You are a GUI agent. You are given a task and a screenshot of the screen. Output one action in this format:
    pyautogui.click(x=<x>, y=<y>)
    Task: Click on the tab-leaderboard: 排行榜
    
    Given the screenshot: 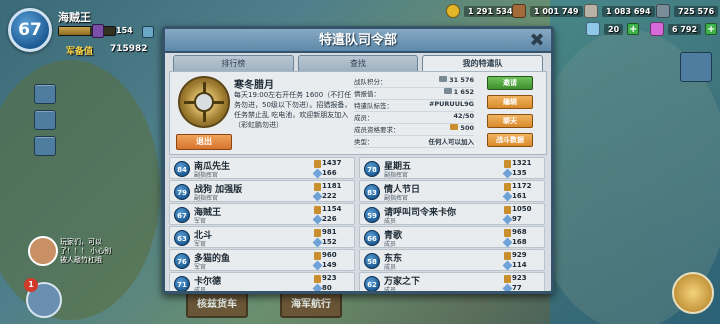 What is the action you would take?
    pyautogui.click(x=233, y=63)
    